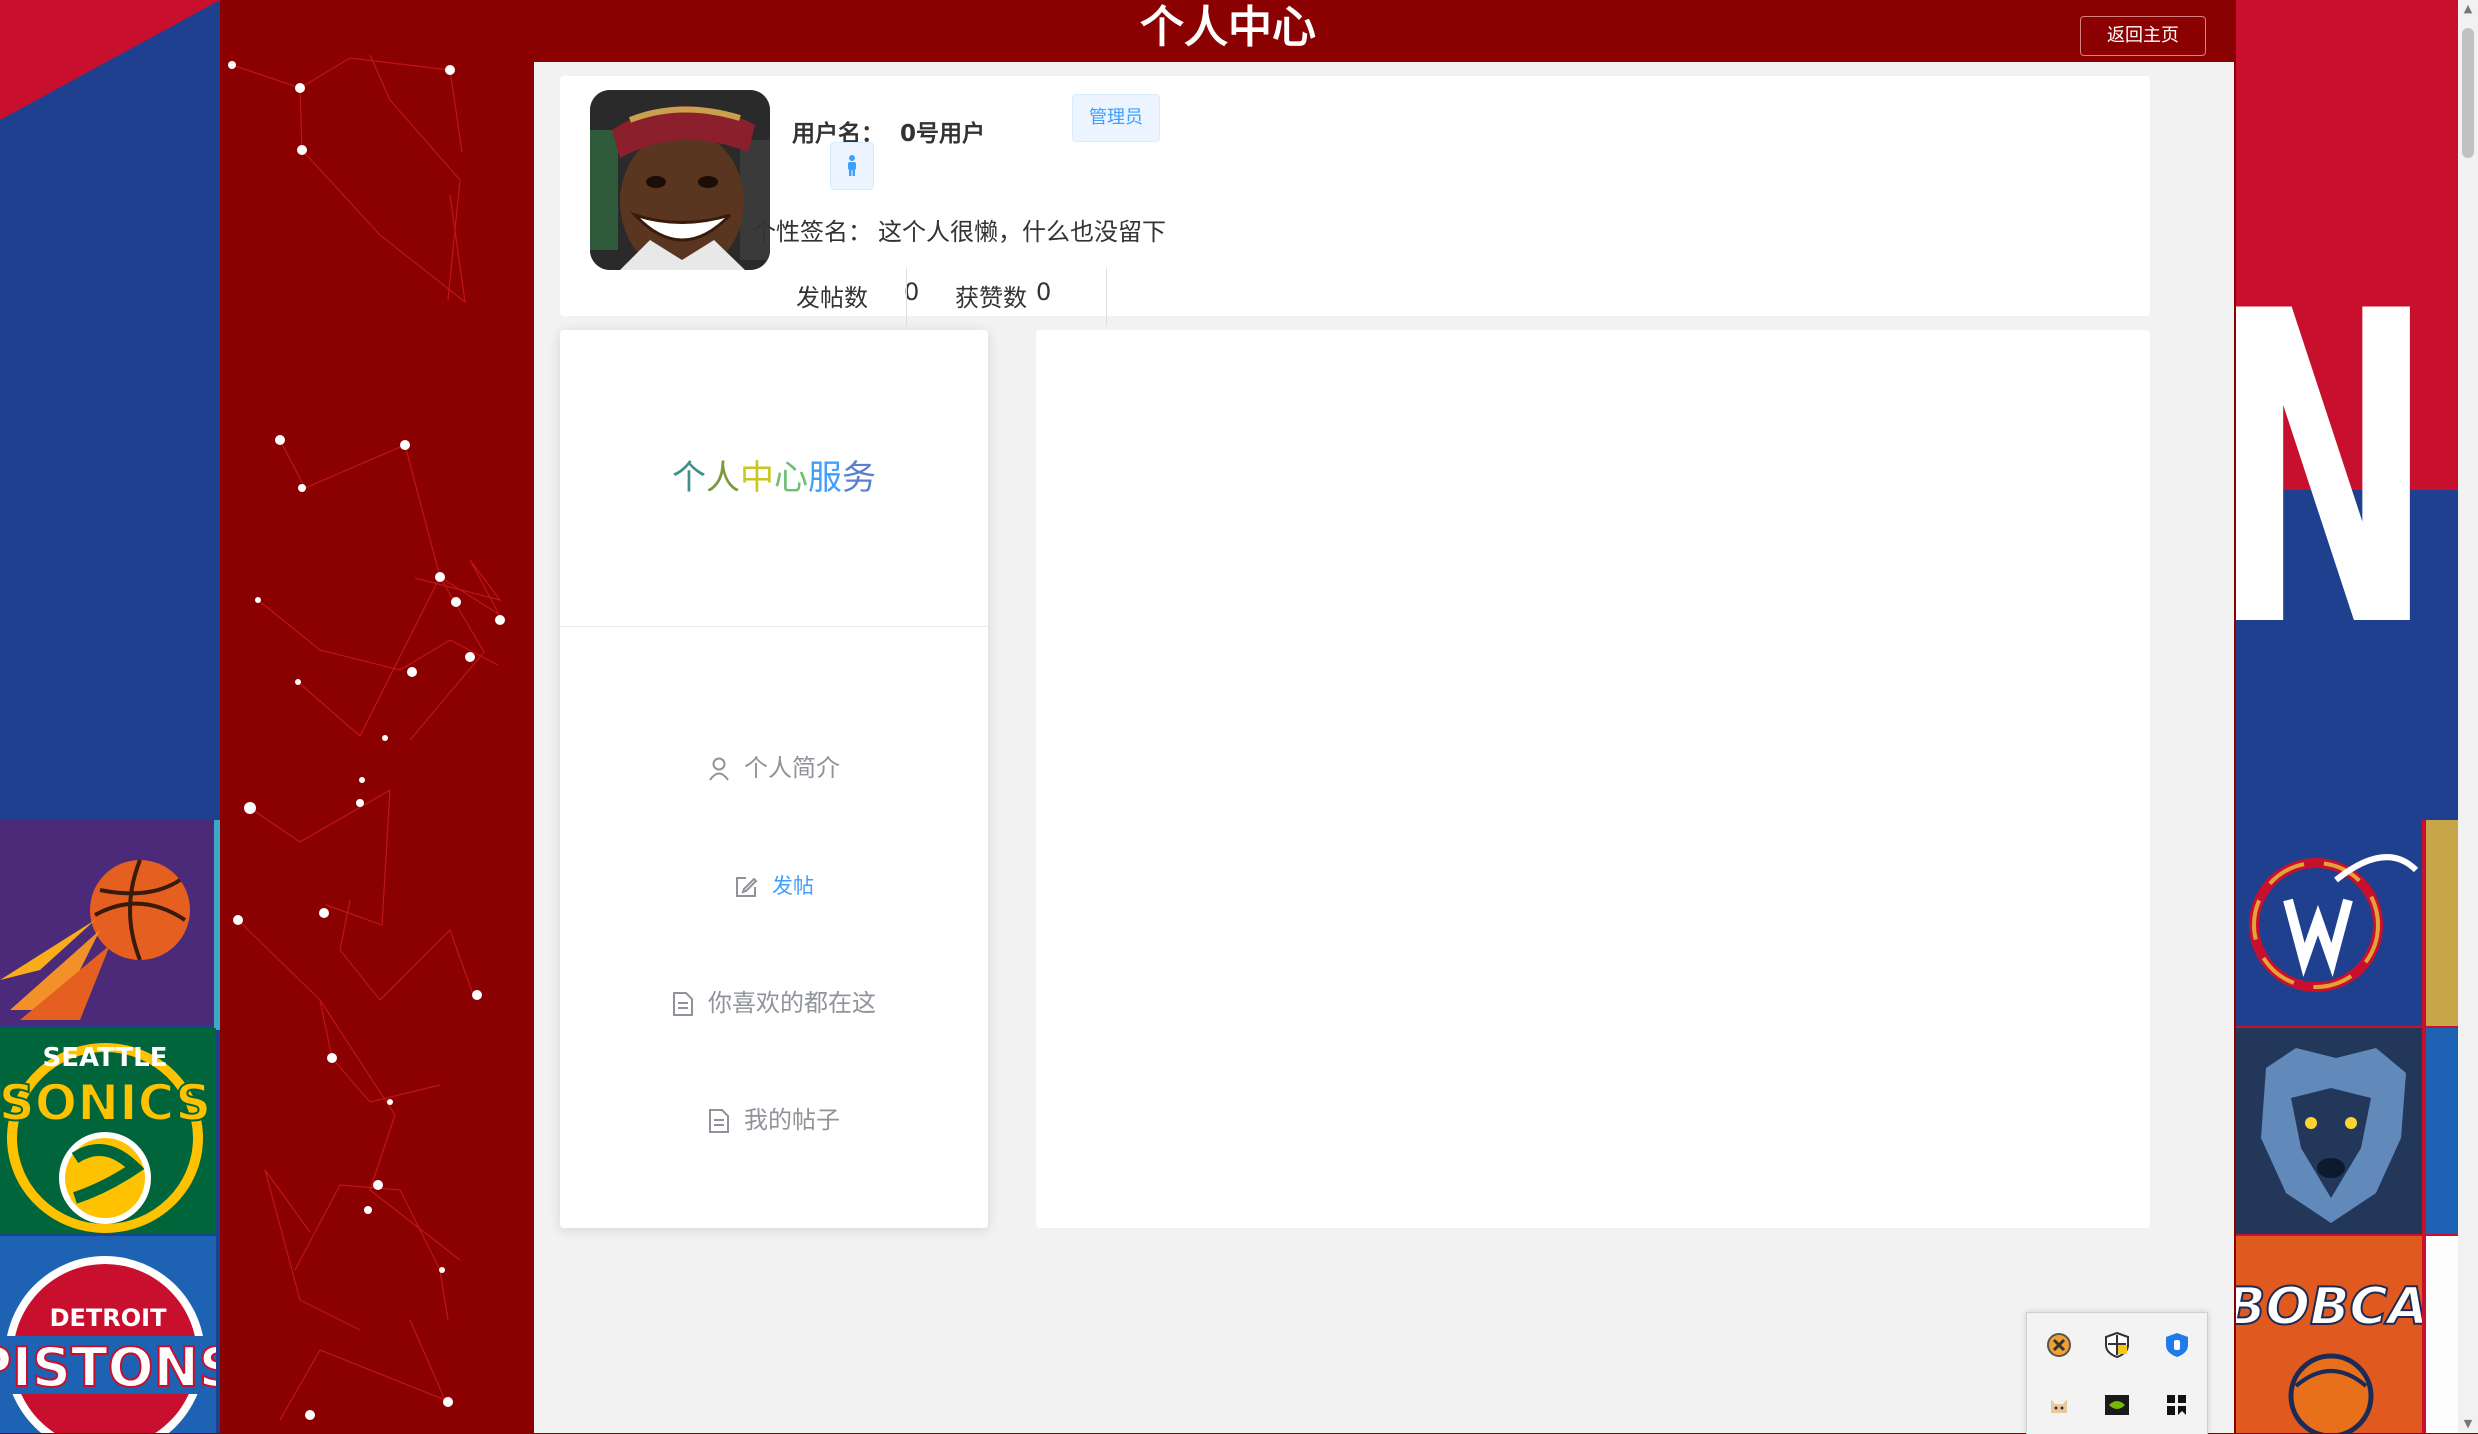 The image size is (2478, 1434). Describe the element at coordinates (2468, 1424) in the screenshot. I see `scroll-down-arrow: ▼` at that location.